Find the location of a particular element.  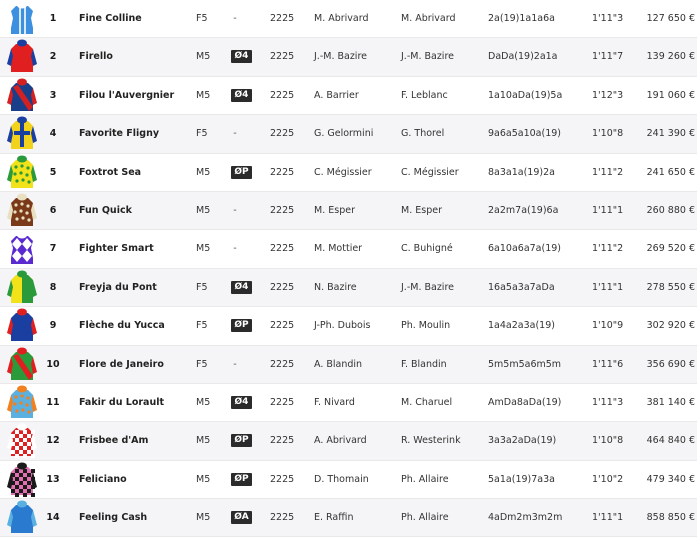

horse-name: Foxtrot Sea is located at coordinates (110, 173).